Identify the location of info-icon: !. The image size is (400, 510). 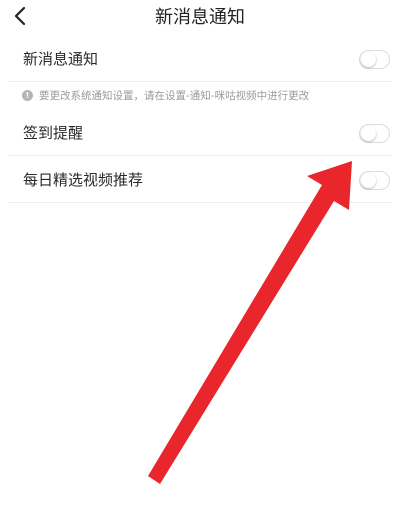
(27, 95).